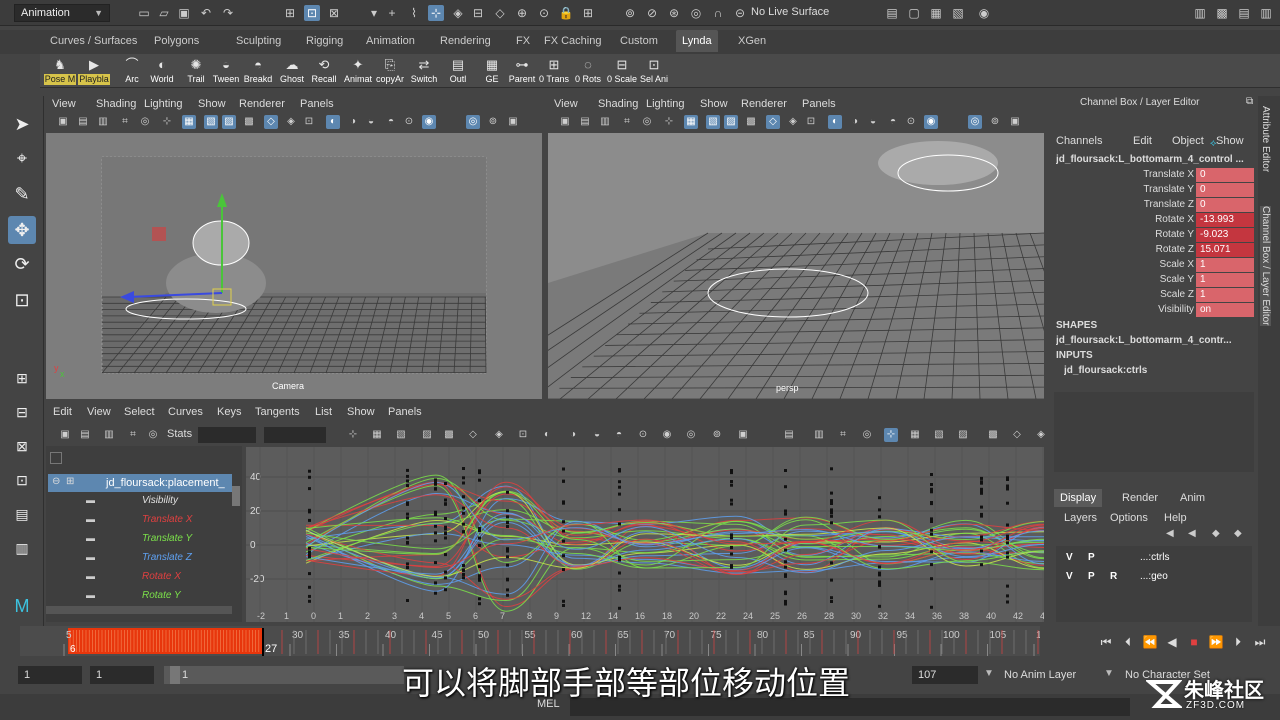 The image size is (1280, 720). Describe the element at coordinates (1017, 435) in the screenshot. I see `graph-tool-31-icon: ◇` at that location.